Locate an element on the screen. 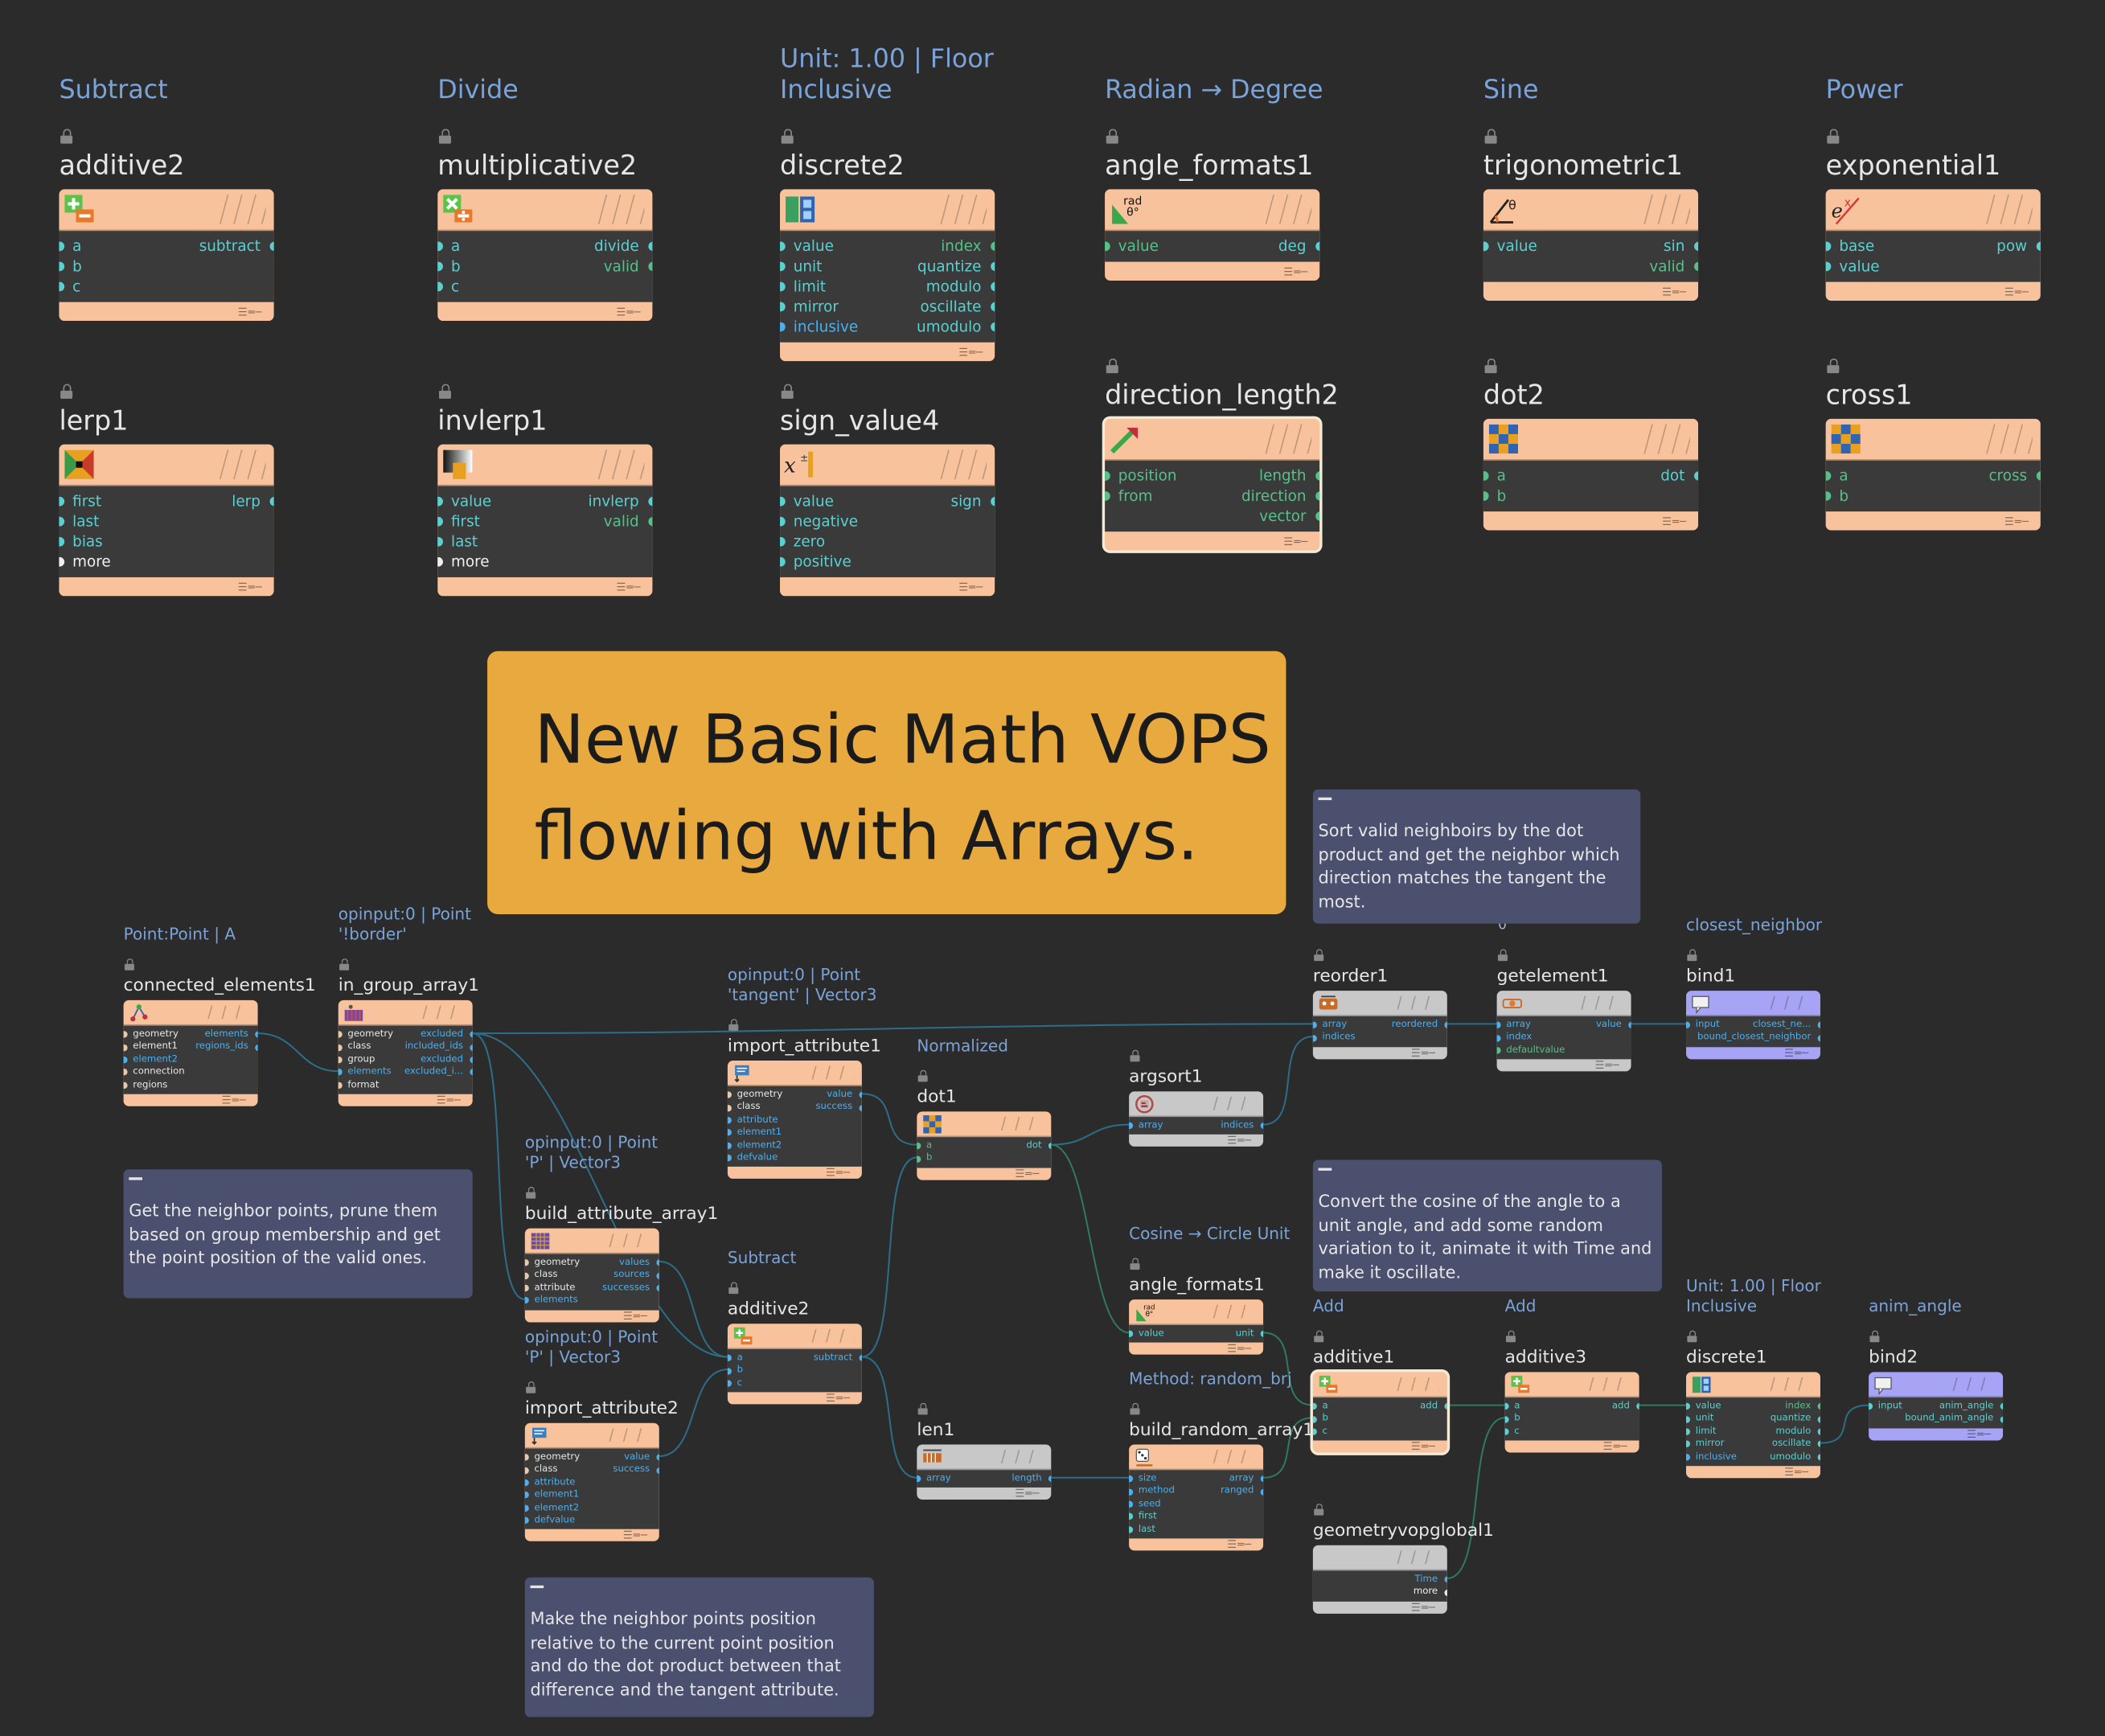 The height and width of the screenshot is (1736, 2105). output-port-label: add is located at coordinates (1621, 1406).